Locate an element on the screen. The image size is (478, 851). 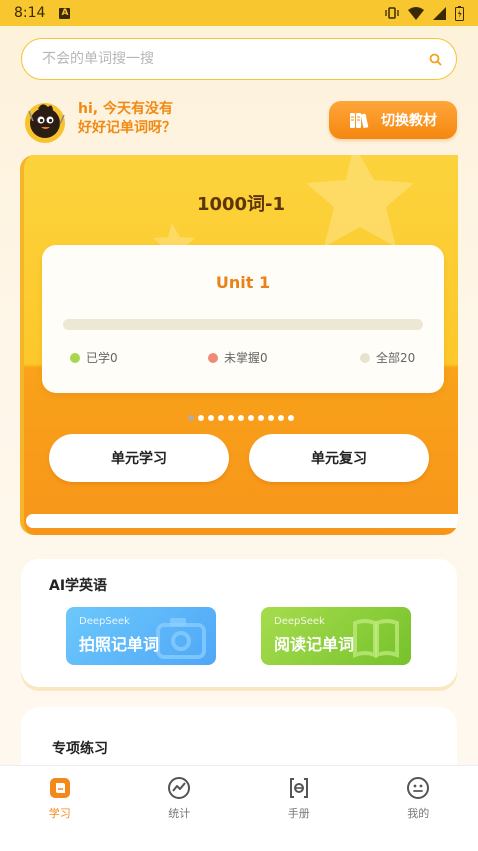
bottom-nav: 学习 统计 手册 我的 is located at coordinates (239, 808).